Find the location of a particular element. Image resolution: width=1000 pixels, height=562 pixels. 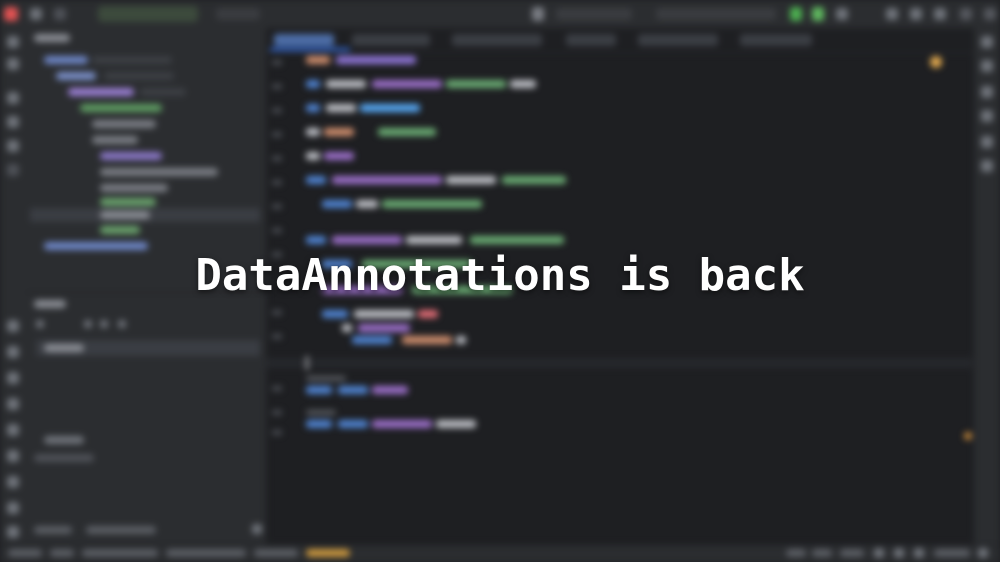

branch-widget is located at coordinates (238, 14).